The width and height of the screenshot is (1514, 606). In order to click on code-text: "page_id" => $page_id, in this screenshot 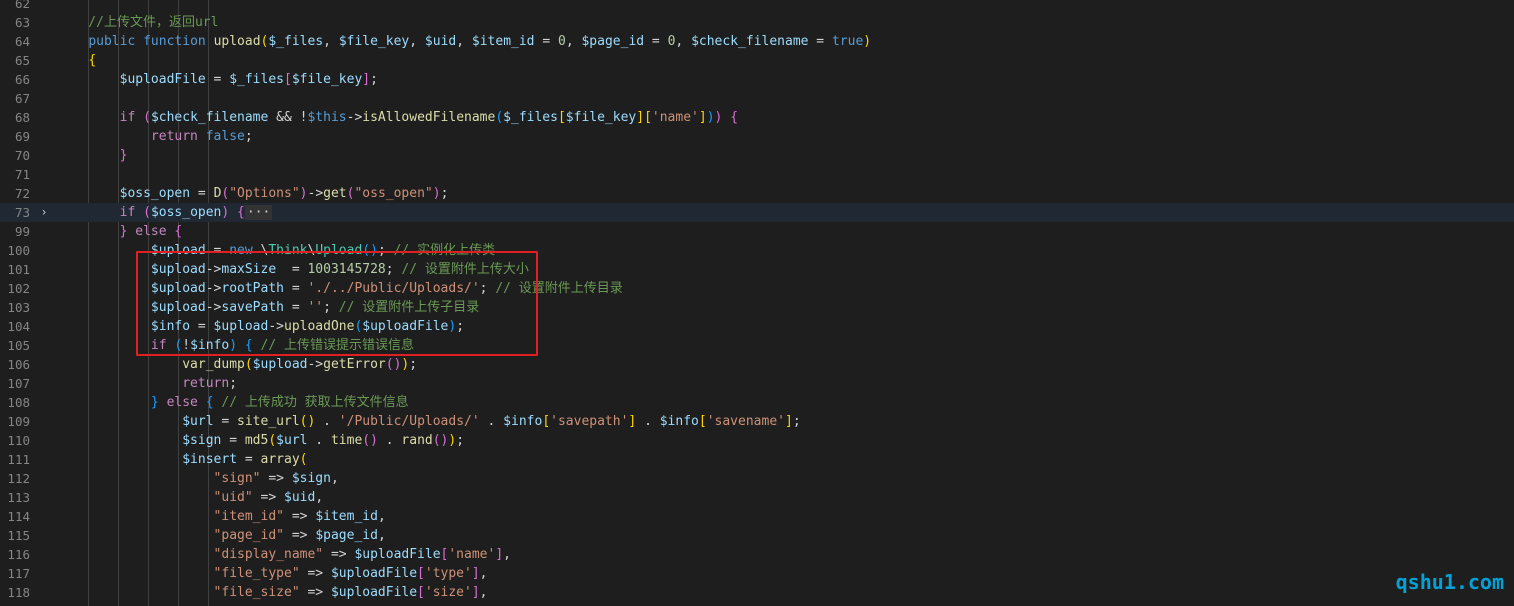, I will do `click(221, 535)`.